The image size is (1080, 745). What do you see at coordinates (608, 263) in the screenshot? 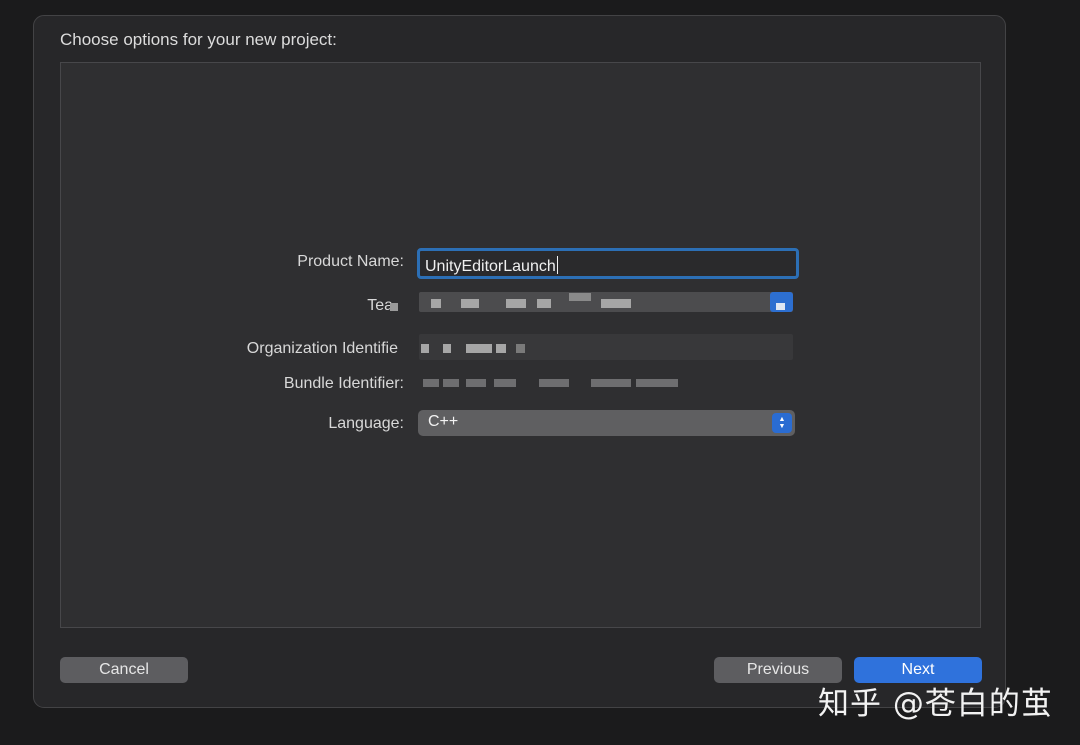
I see `product-name-field: UnityEditorLaunch` at bounding box center [608, 263].